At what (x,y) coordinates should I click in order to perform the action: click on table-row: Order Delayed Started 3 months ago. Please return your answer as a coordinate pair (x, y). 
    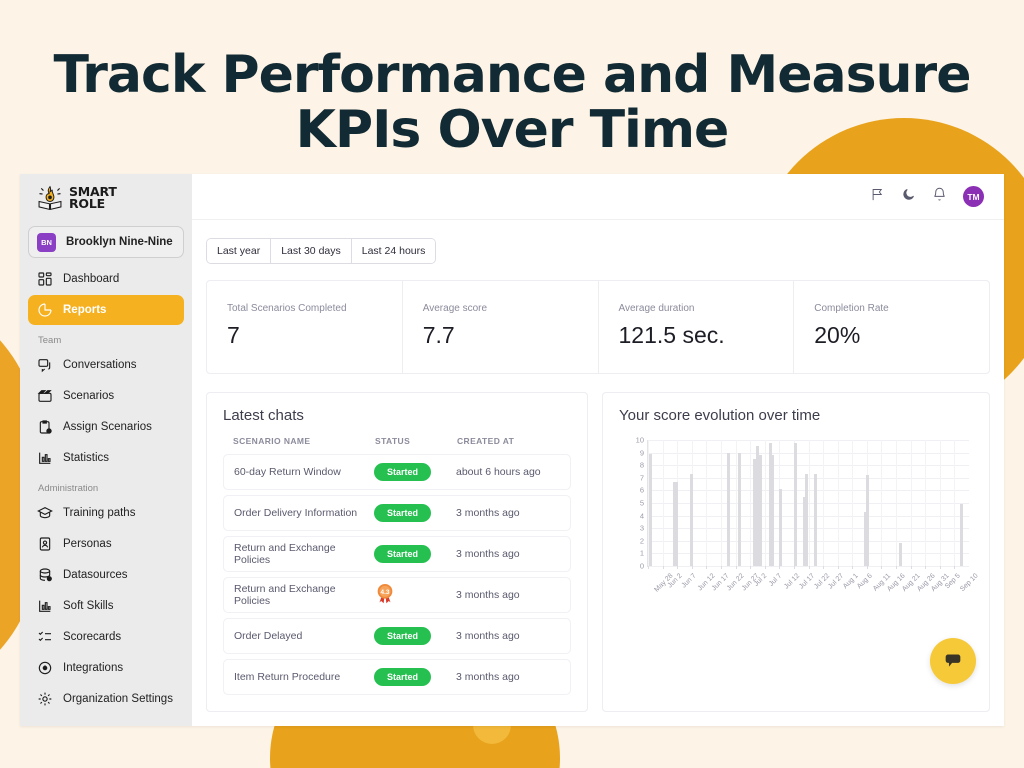
    Looking at the image, I should click on (397, 636).